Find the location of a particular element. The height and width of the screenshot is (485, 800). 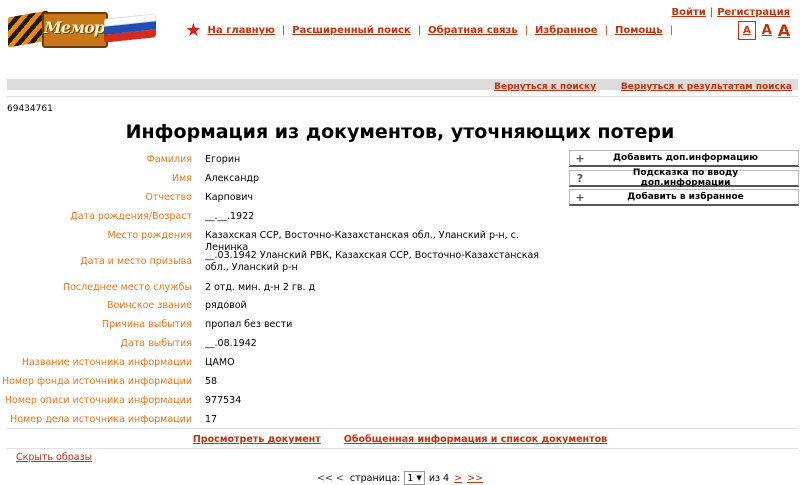

input-hint-button: ? Подсказка по вводу доп.информации is located at coordinates (684, 178).